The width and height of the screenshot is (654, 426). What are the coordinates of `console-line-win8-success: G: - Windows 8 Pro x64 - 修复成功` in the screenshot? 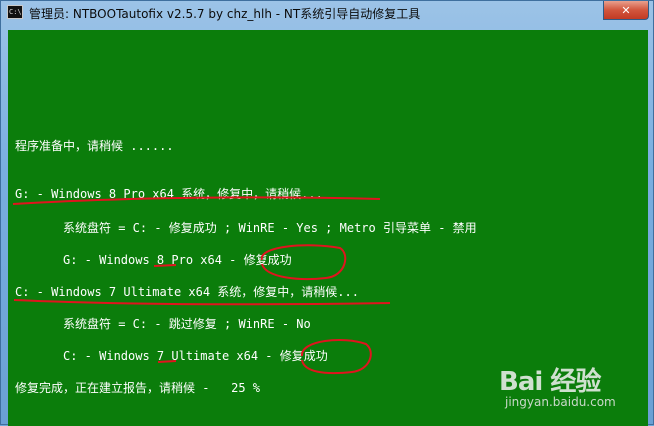 It's located at (177, 260).